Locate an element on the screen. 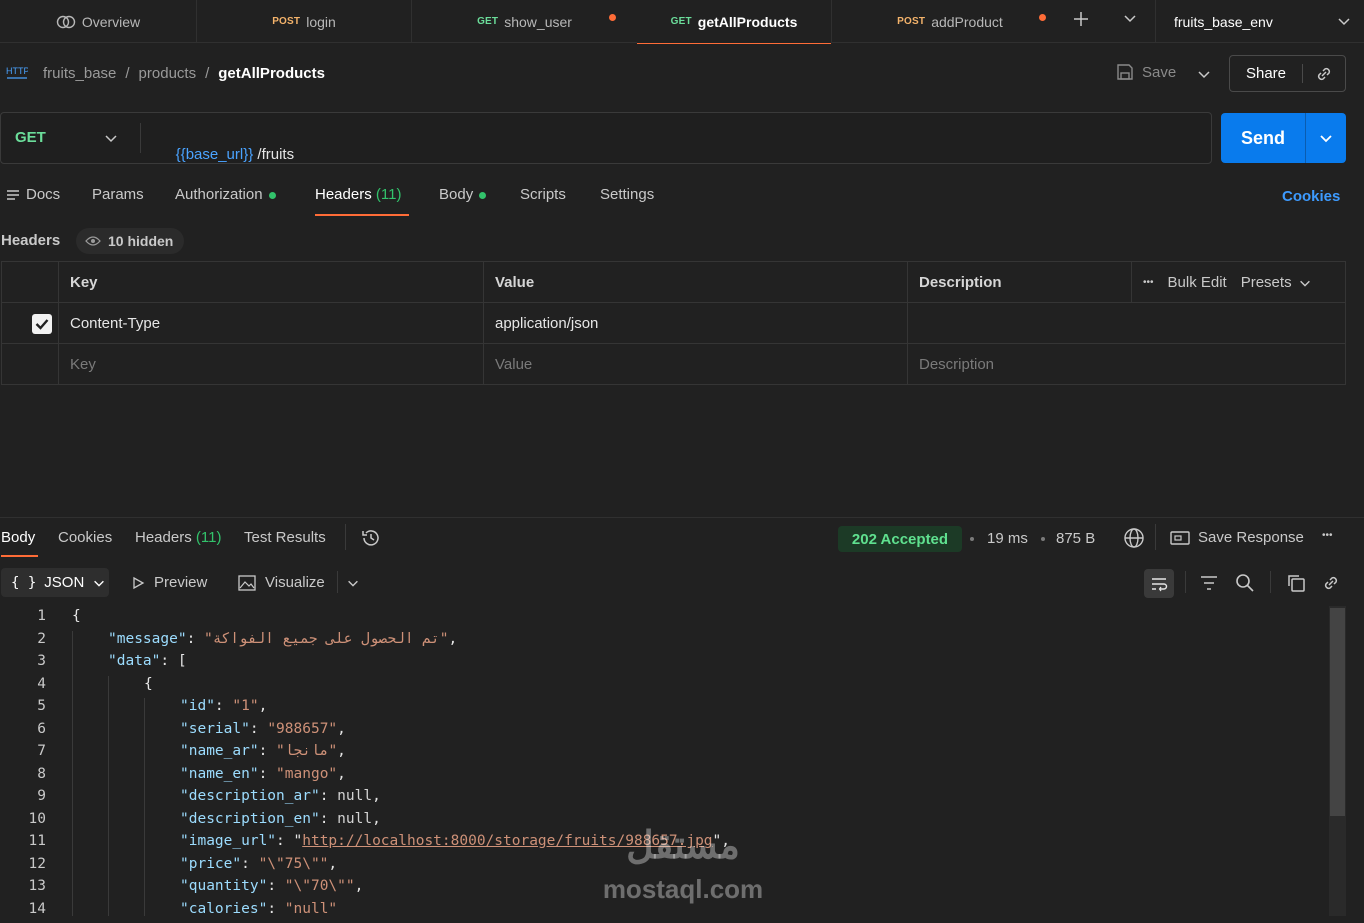  response-tab-headers: Headers (11) is located at coordinates (178, 537).